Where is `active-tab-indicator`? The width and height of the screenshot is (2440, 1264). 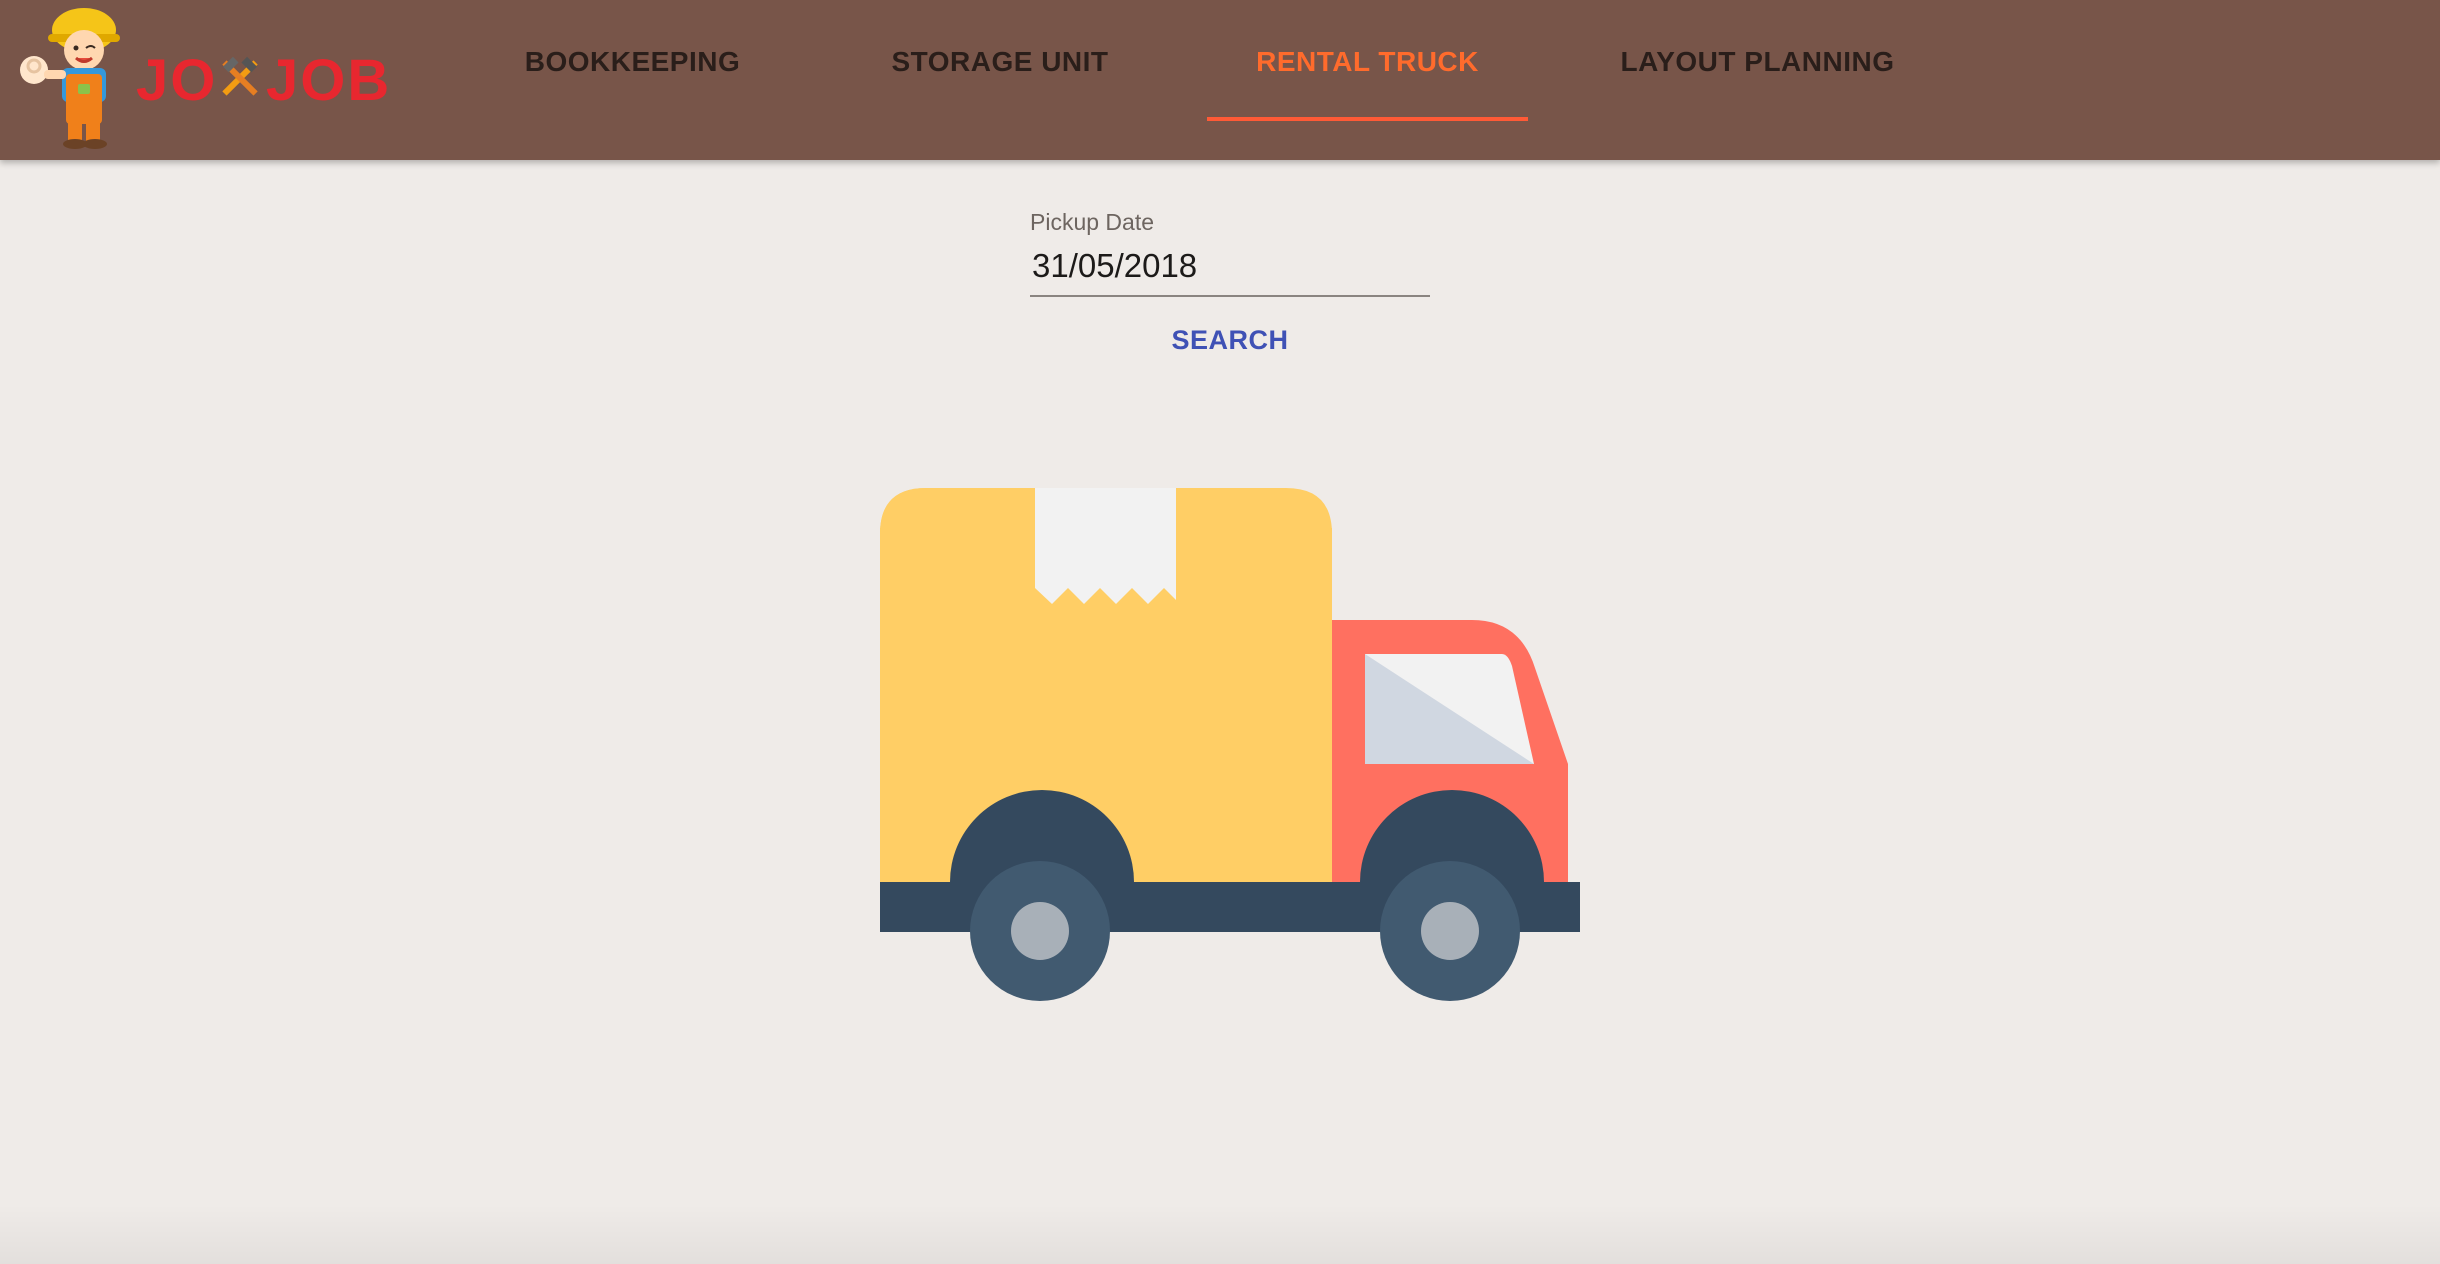
active-tab-indicator is located at coordinates (1367, 119).